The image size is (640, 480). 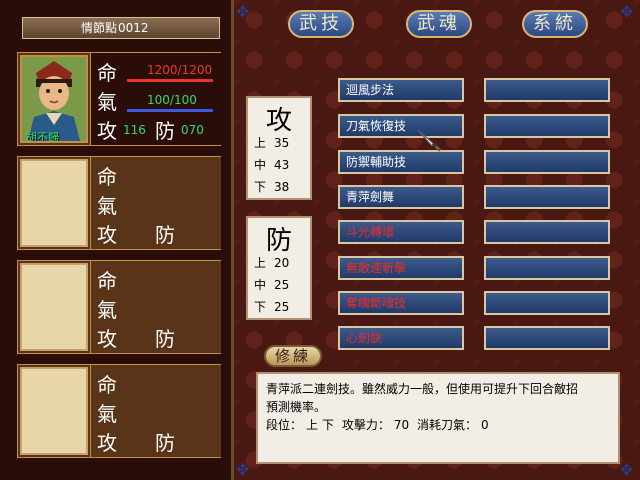 What do you see at coordinates (272, 143) in the screenshot?
I see `attack-row-upper: 上 35` at bounding box center [272, 143].